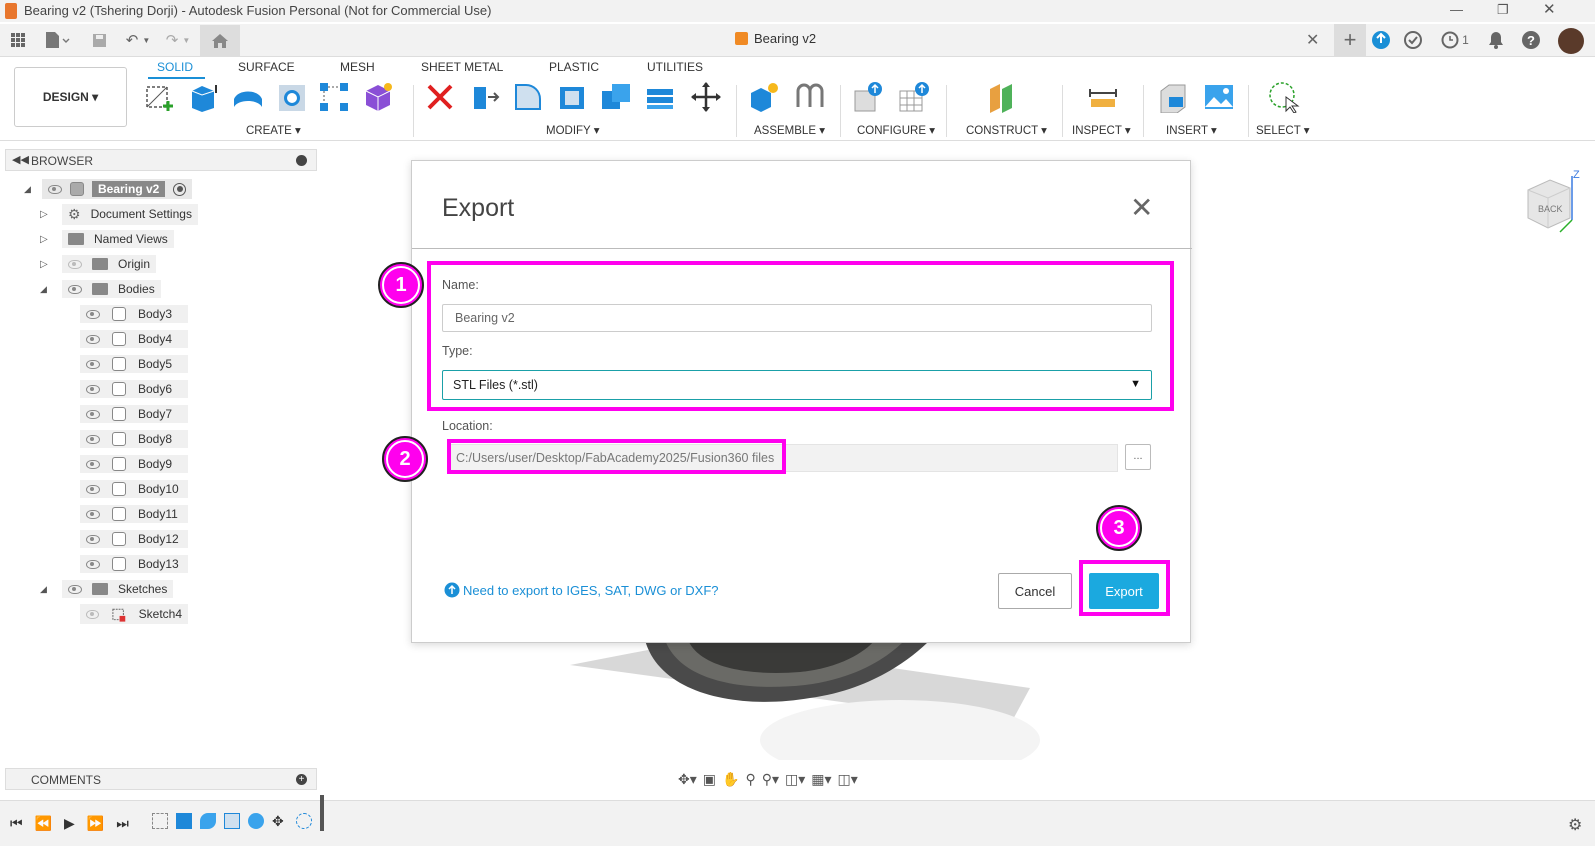 This screenshot has height=846, width=1595. I want to click on tab-surface: SURFACE, so click(266, 67).